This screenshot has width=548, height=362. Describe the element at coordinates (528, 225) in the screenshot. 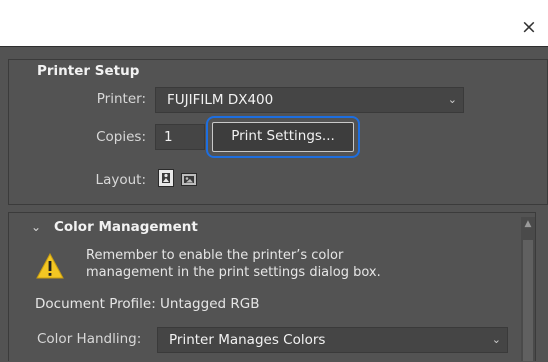

I see `scroll-up-icon: ▲` at that location.